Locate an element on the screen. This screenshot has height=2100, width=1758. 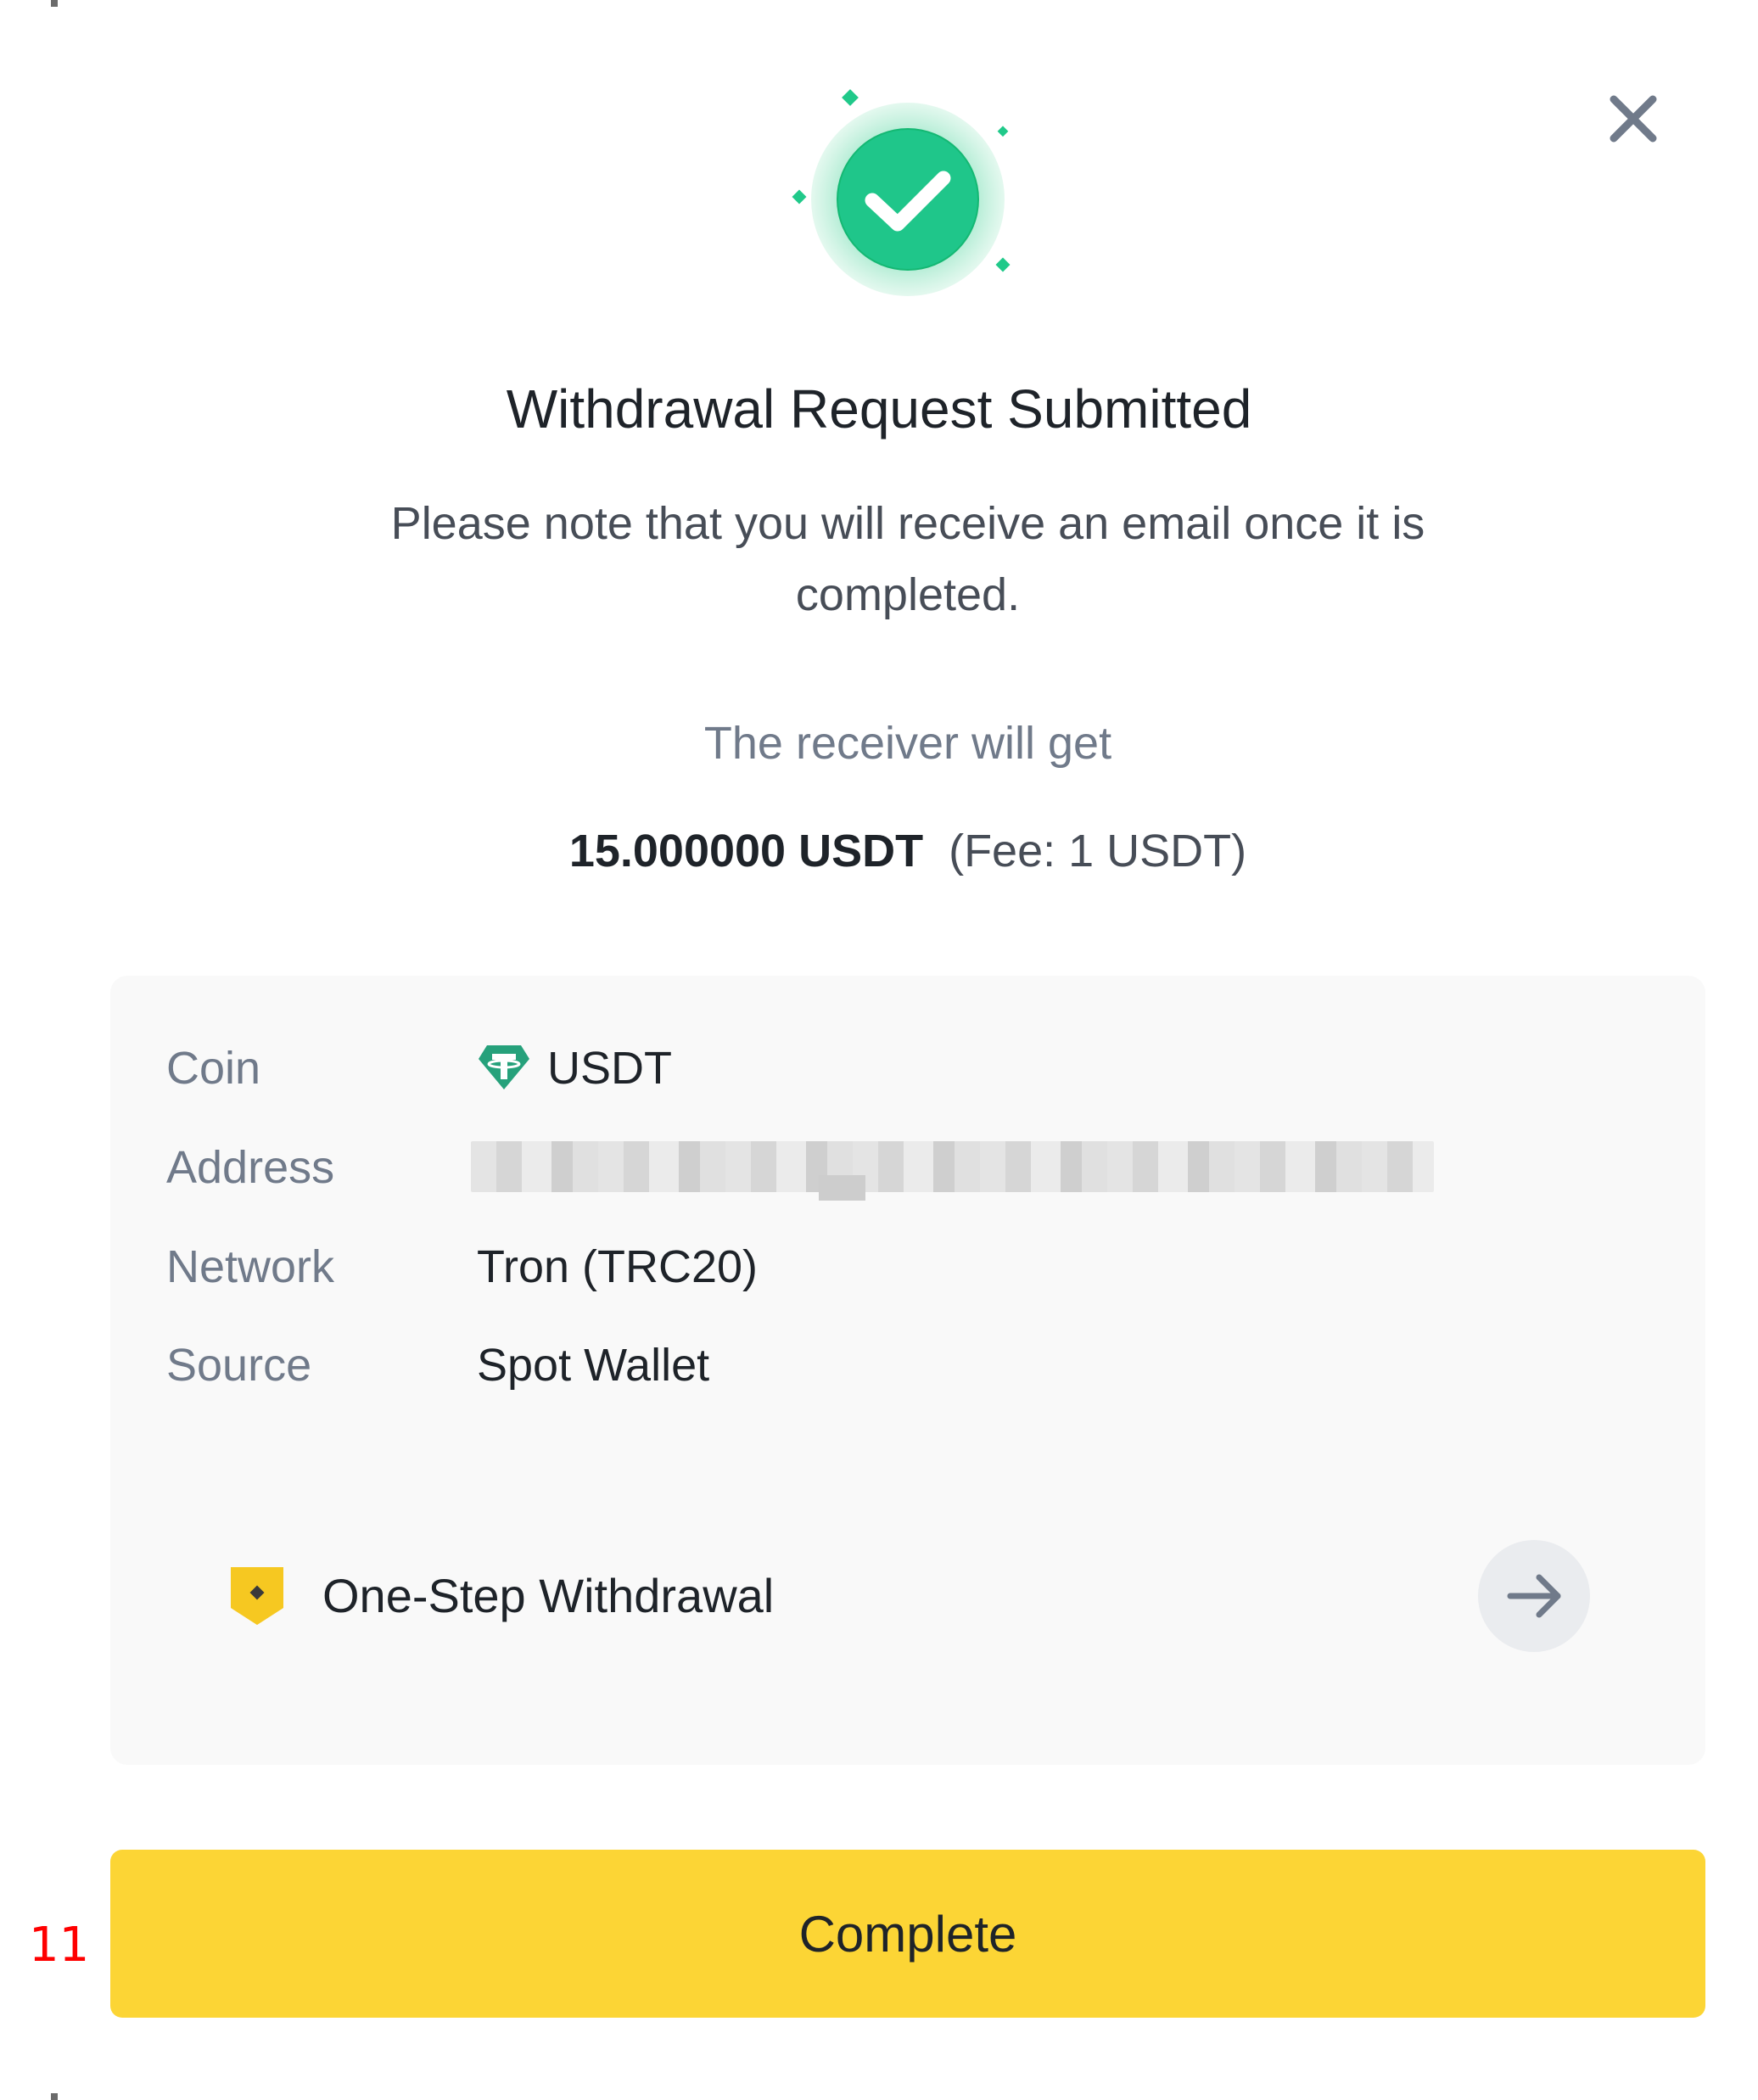
complete-button: Complete is located at coordinates (907, 1934).